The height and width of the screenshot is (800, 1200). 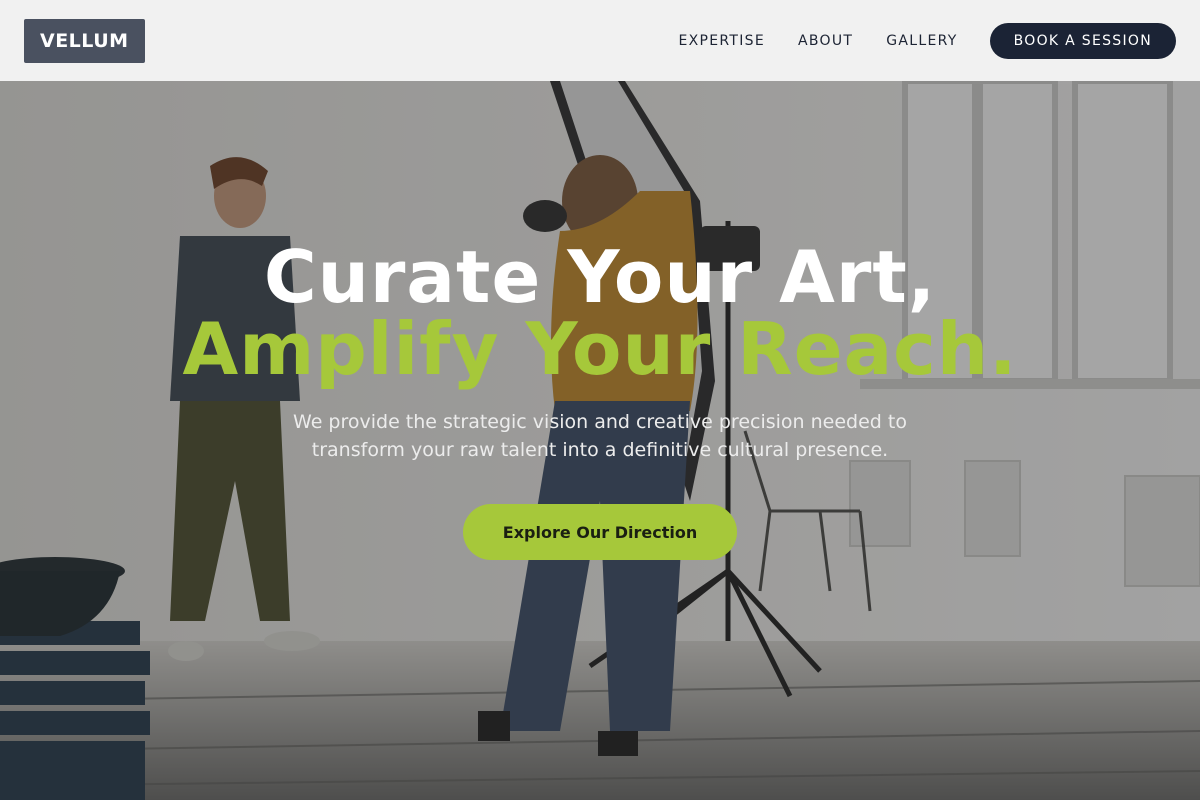 I want to click on nav-link-about: ABOUT, so click(x=825, y=41).